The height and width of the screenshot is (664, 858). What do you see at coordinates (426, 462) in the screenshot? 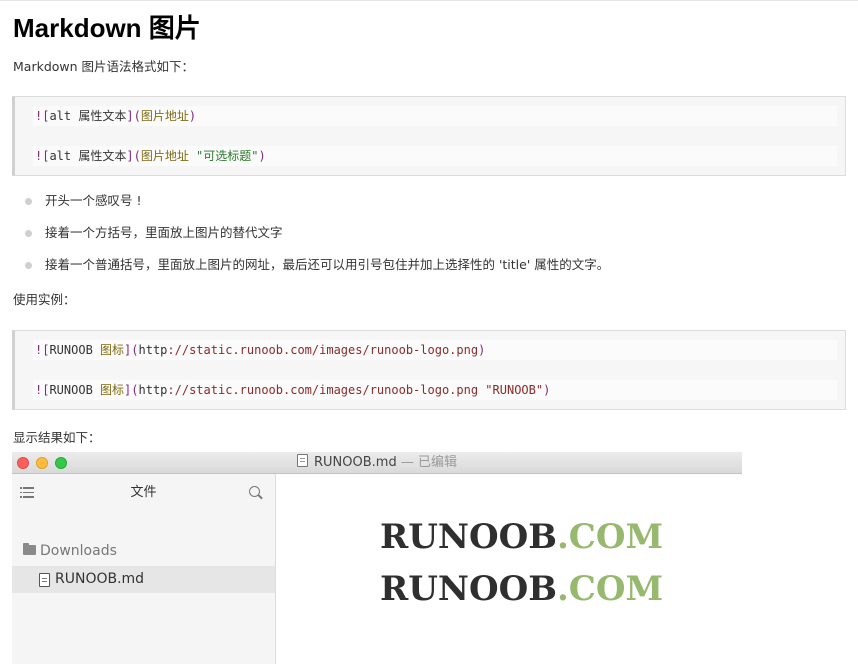
I see `window-title-status: — 已编辑` at bounding box center [426, 462].